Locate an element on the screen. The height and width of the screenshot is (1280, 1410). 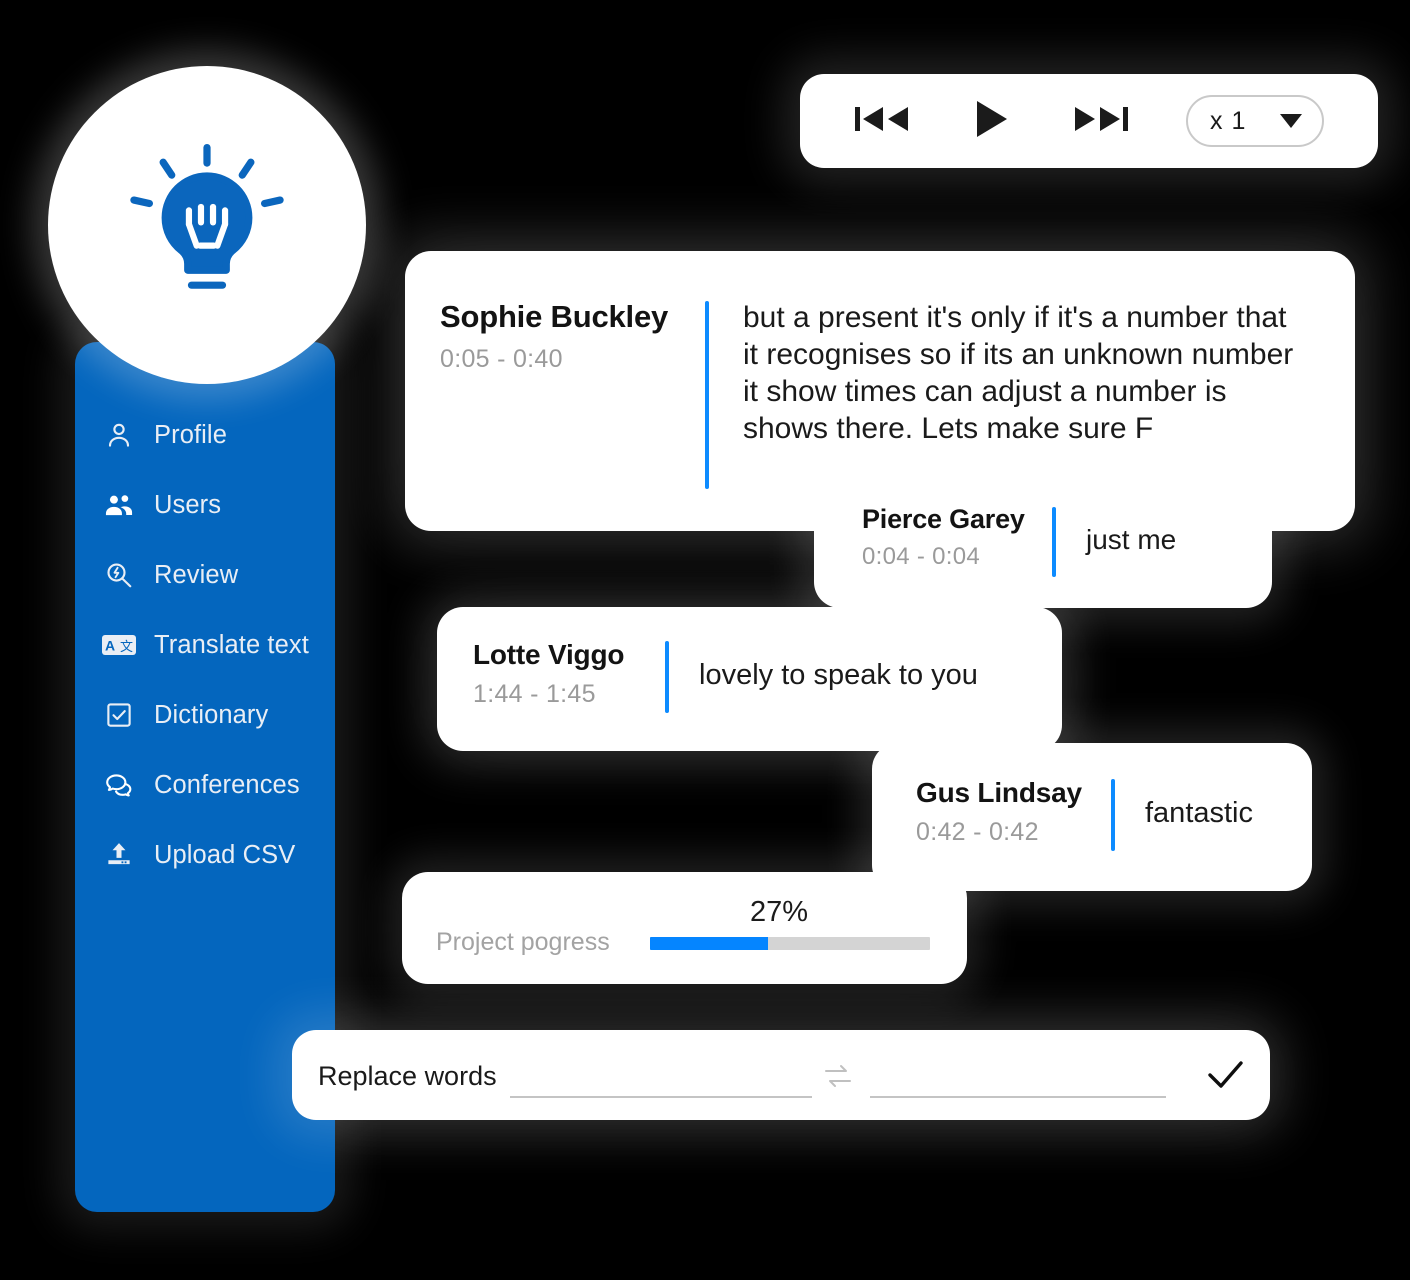
replace-words-toolbar: Replace words is located at coordinates (781, 1075).